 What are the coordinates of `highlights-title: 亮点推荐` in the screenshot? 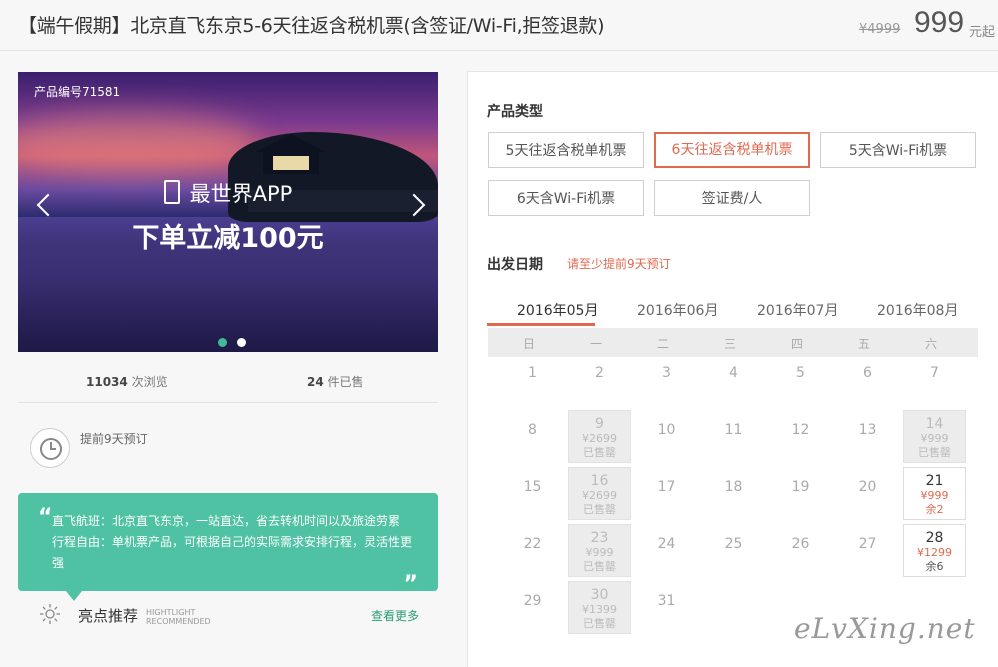 It's located at (108, 616).